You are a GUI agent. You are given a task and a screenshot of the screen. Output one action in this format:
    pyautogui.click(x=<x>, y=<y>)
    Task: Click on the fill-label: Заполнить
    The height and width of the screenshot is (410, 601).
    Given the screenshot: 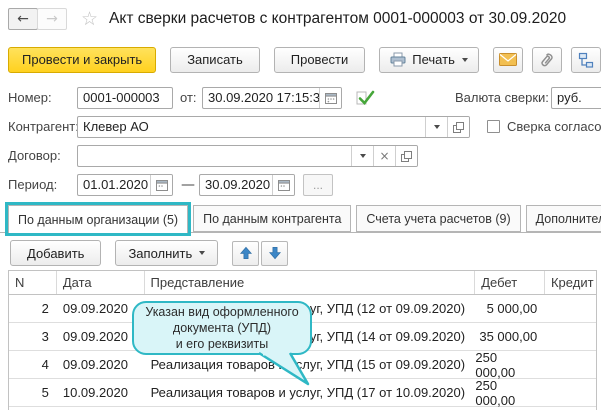 What is the action you would take?
    pyautogui.click(x=160, y=253)
    